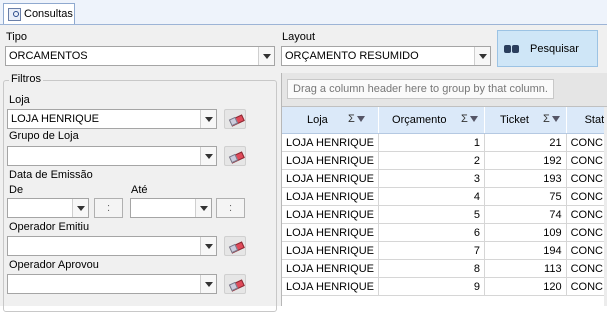 The image size is (607, 312). I want to click on table-row: LOJA HENRIQUE 8 113 CONC, so click(444, 268).